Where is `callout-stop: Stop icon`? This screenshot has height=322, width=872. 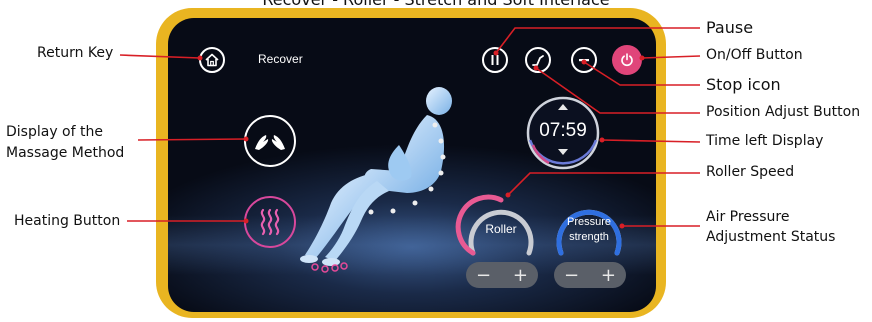
callout-stop: Stop icon is located at coordinates (743, 84).